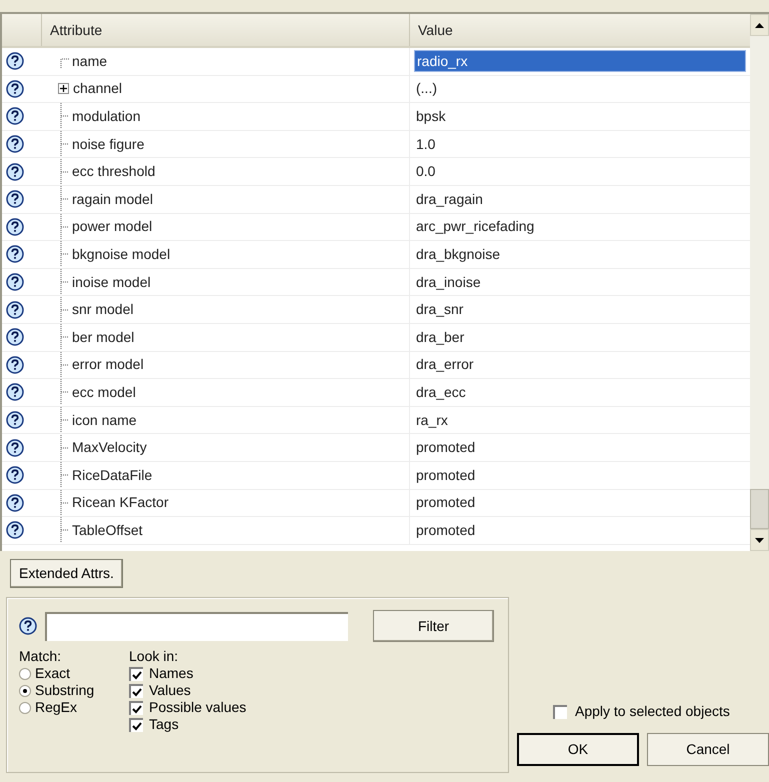  What do you see at coordinates (440, 337) in the screenshot?
I see `attribute-value: dra_ber` at bounding box center [440, 337].